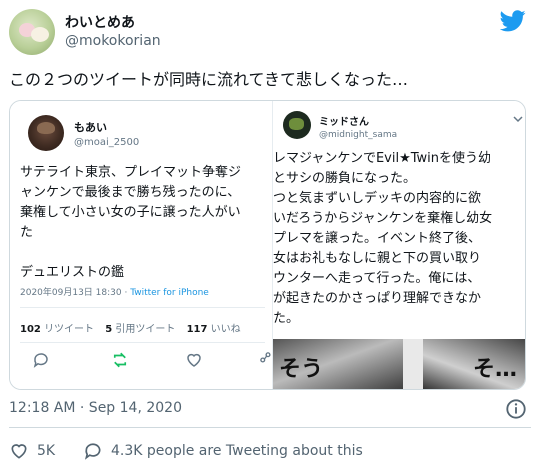 The height and width of the screenshot is (467, 540). Describe the element at coordinates (69, 329) in the screenshot. I see `retweets-label: リツイート` at that location.